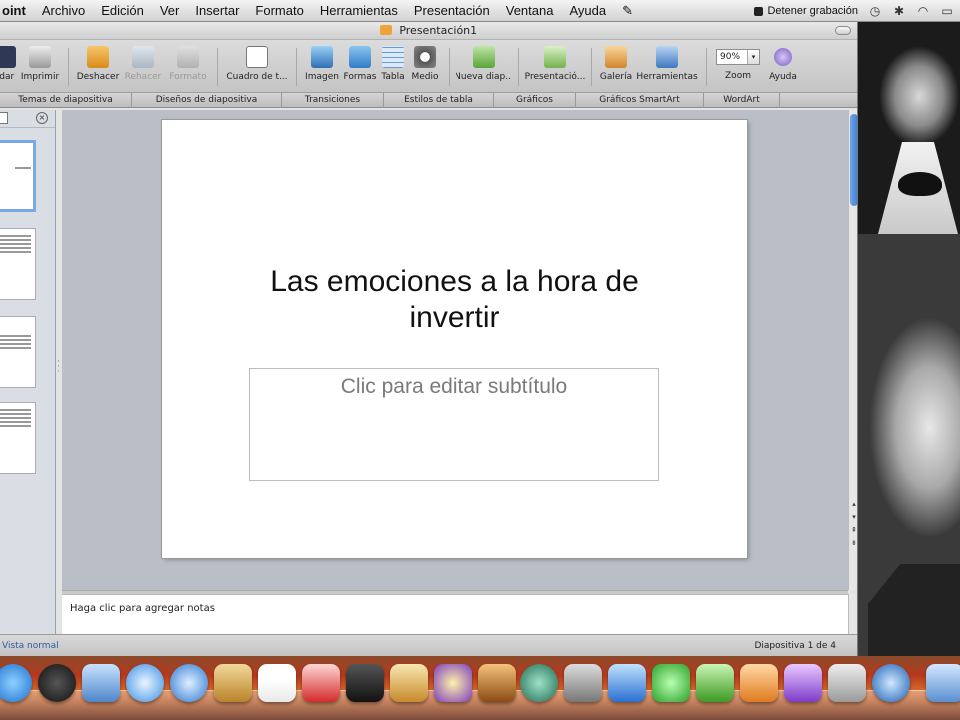 The image size is (960, 720). I want to click on powerpoint-icon, so click(759, 683).